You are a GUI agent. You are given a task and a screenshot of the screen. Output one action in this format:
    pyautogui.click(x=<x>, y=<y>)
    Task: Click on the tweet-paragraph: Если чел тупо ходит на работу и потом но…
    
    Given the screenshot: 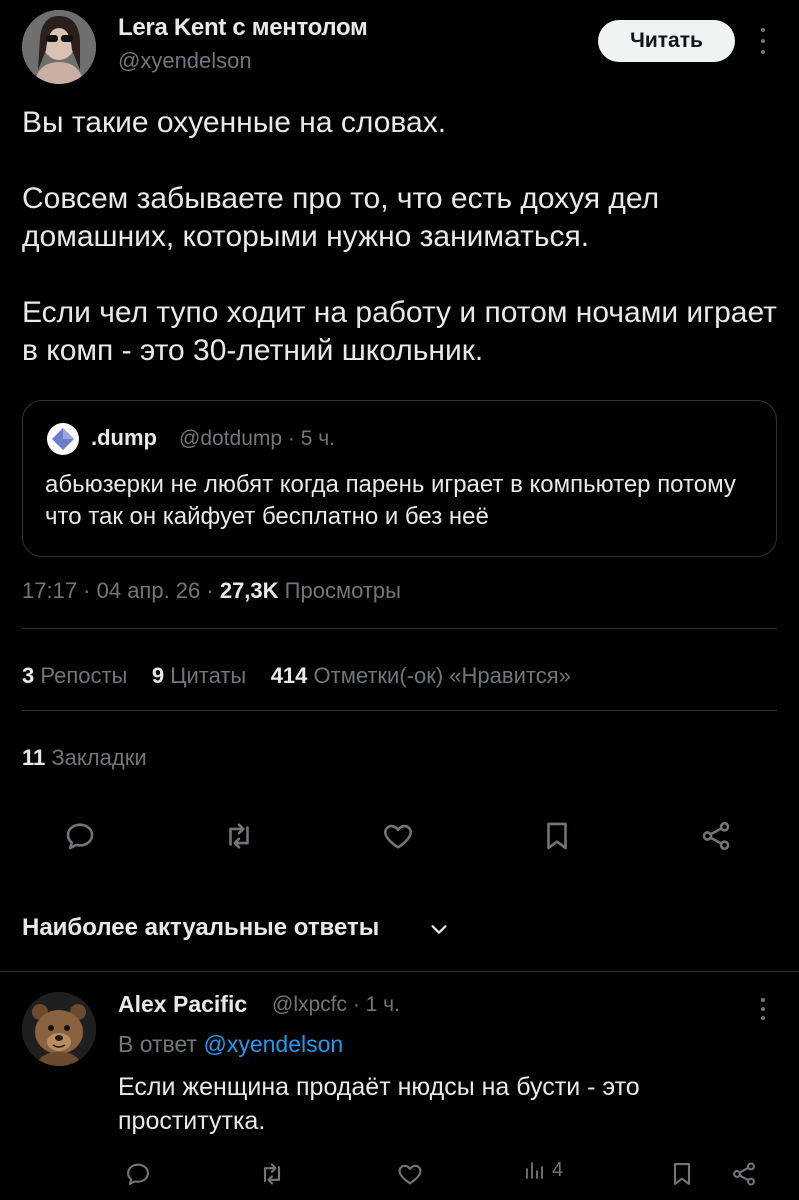 What is the action you would take?
    pyautogui.click(x=399, y=331)
    